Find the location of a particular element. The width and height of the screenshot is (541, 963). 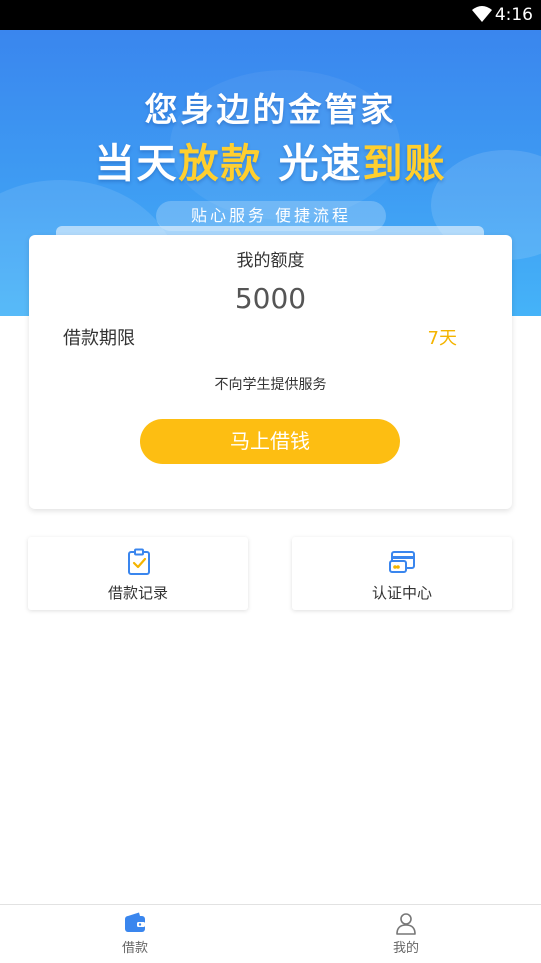

headline-word: 当天 is located at coordinates (136, 164).